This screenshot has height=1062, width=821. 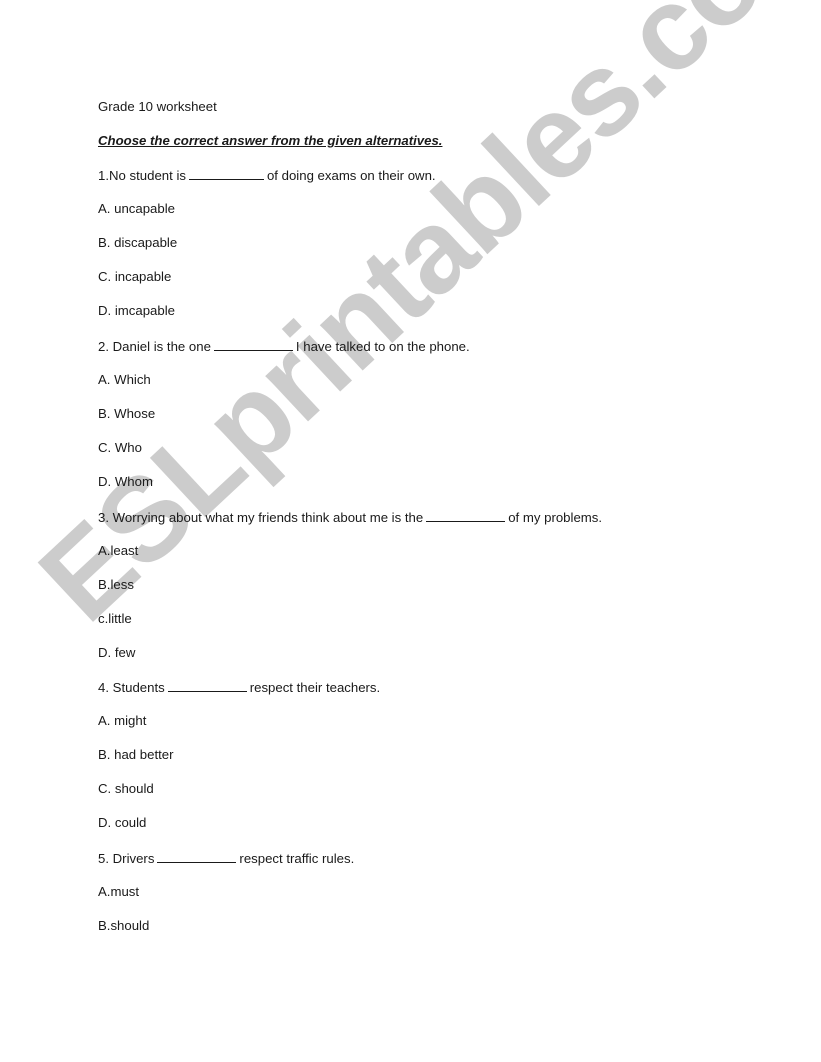 I want to click on option-3a: A.least, so click(x=118, y=550).